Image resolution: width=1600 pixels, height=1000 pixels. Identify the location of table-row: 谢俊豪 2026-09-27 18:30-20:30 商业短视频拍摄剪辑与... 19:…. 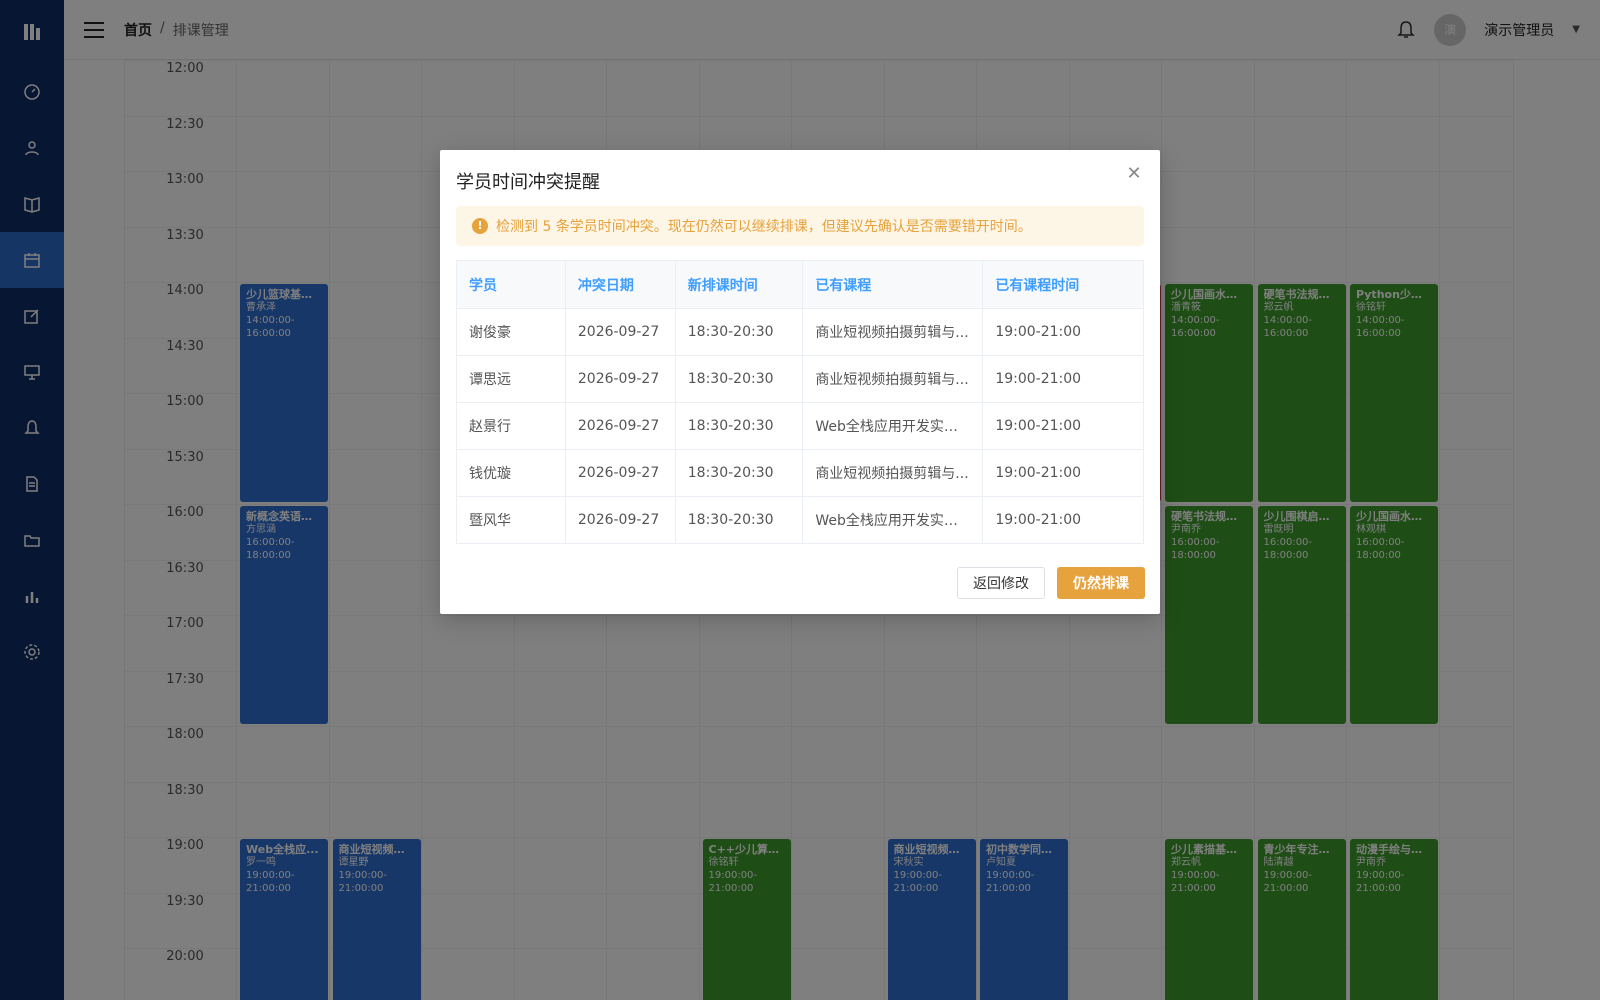
(800, 332).